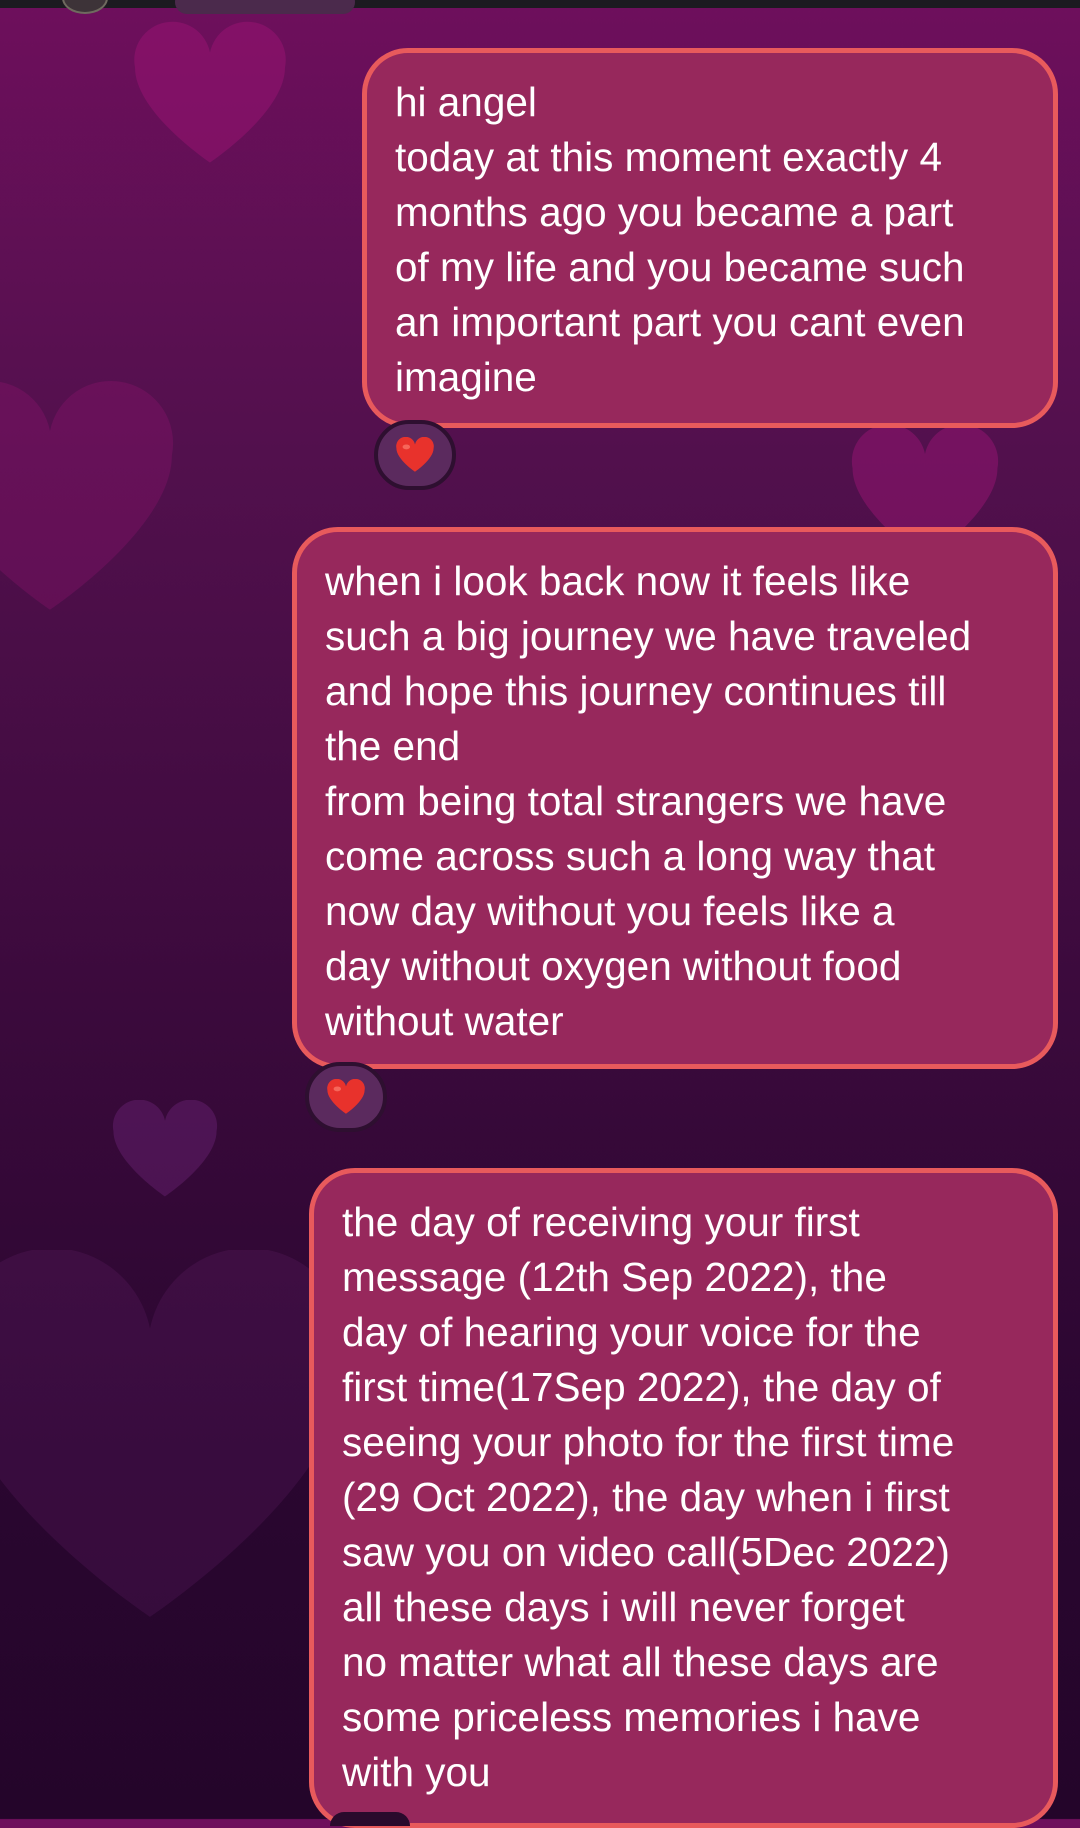 This screenshot has height=1828, width=1080. Describe the element at coordinates (540, 4) in the screenshot. I see `top-bar` at that location.